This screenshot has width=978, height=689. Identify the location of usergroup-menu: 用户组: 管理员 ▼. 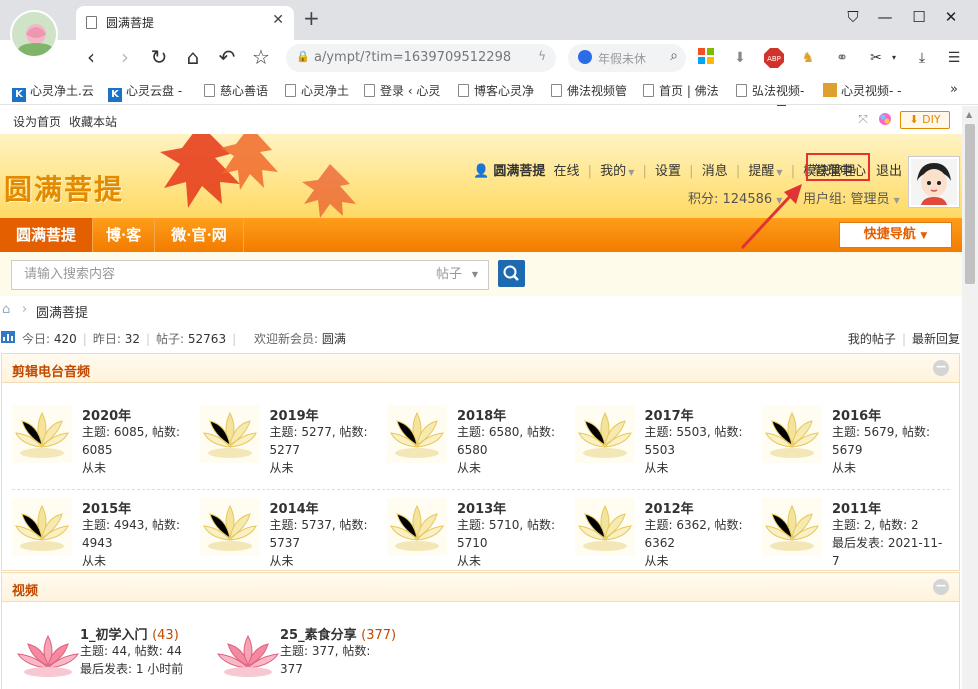
(851, 197).